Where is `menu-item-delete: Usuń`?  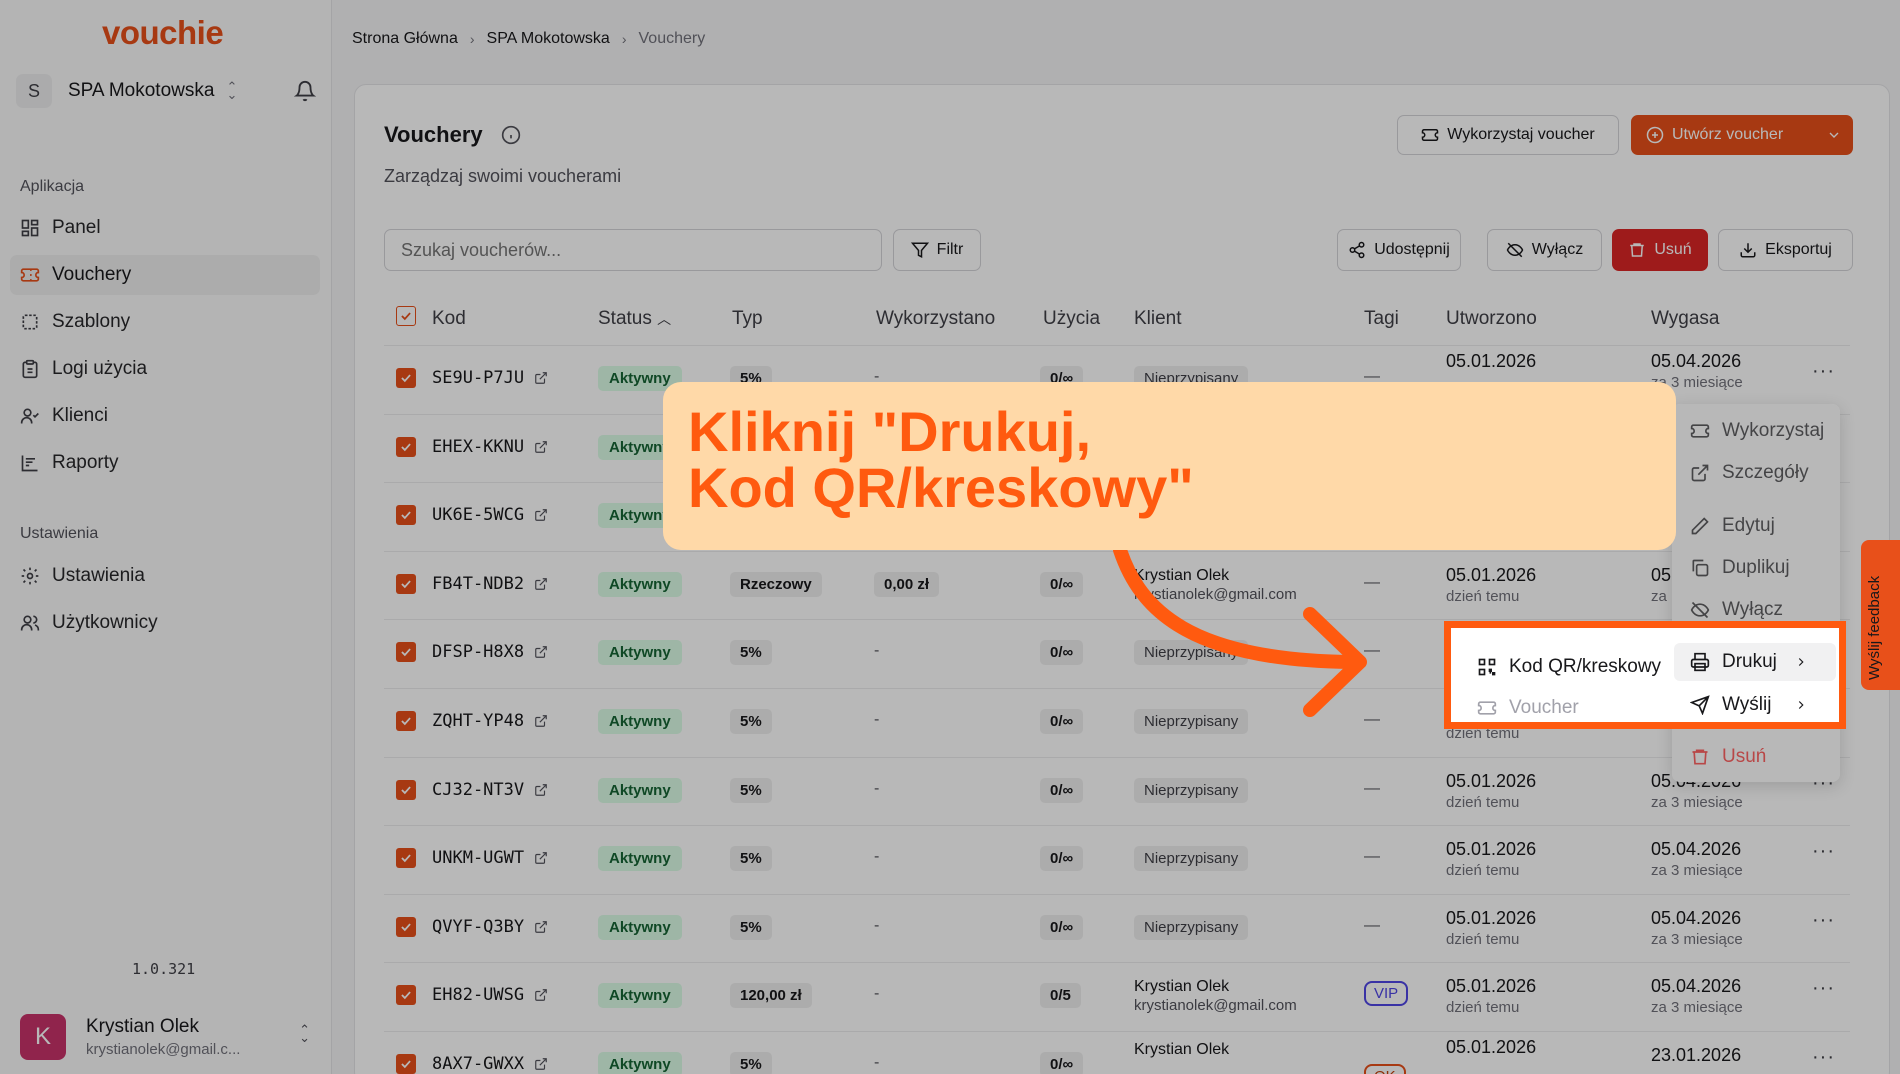
menu-item-delete: Usuń is located at coordinates (1755, 757).